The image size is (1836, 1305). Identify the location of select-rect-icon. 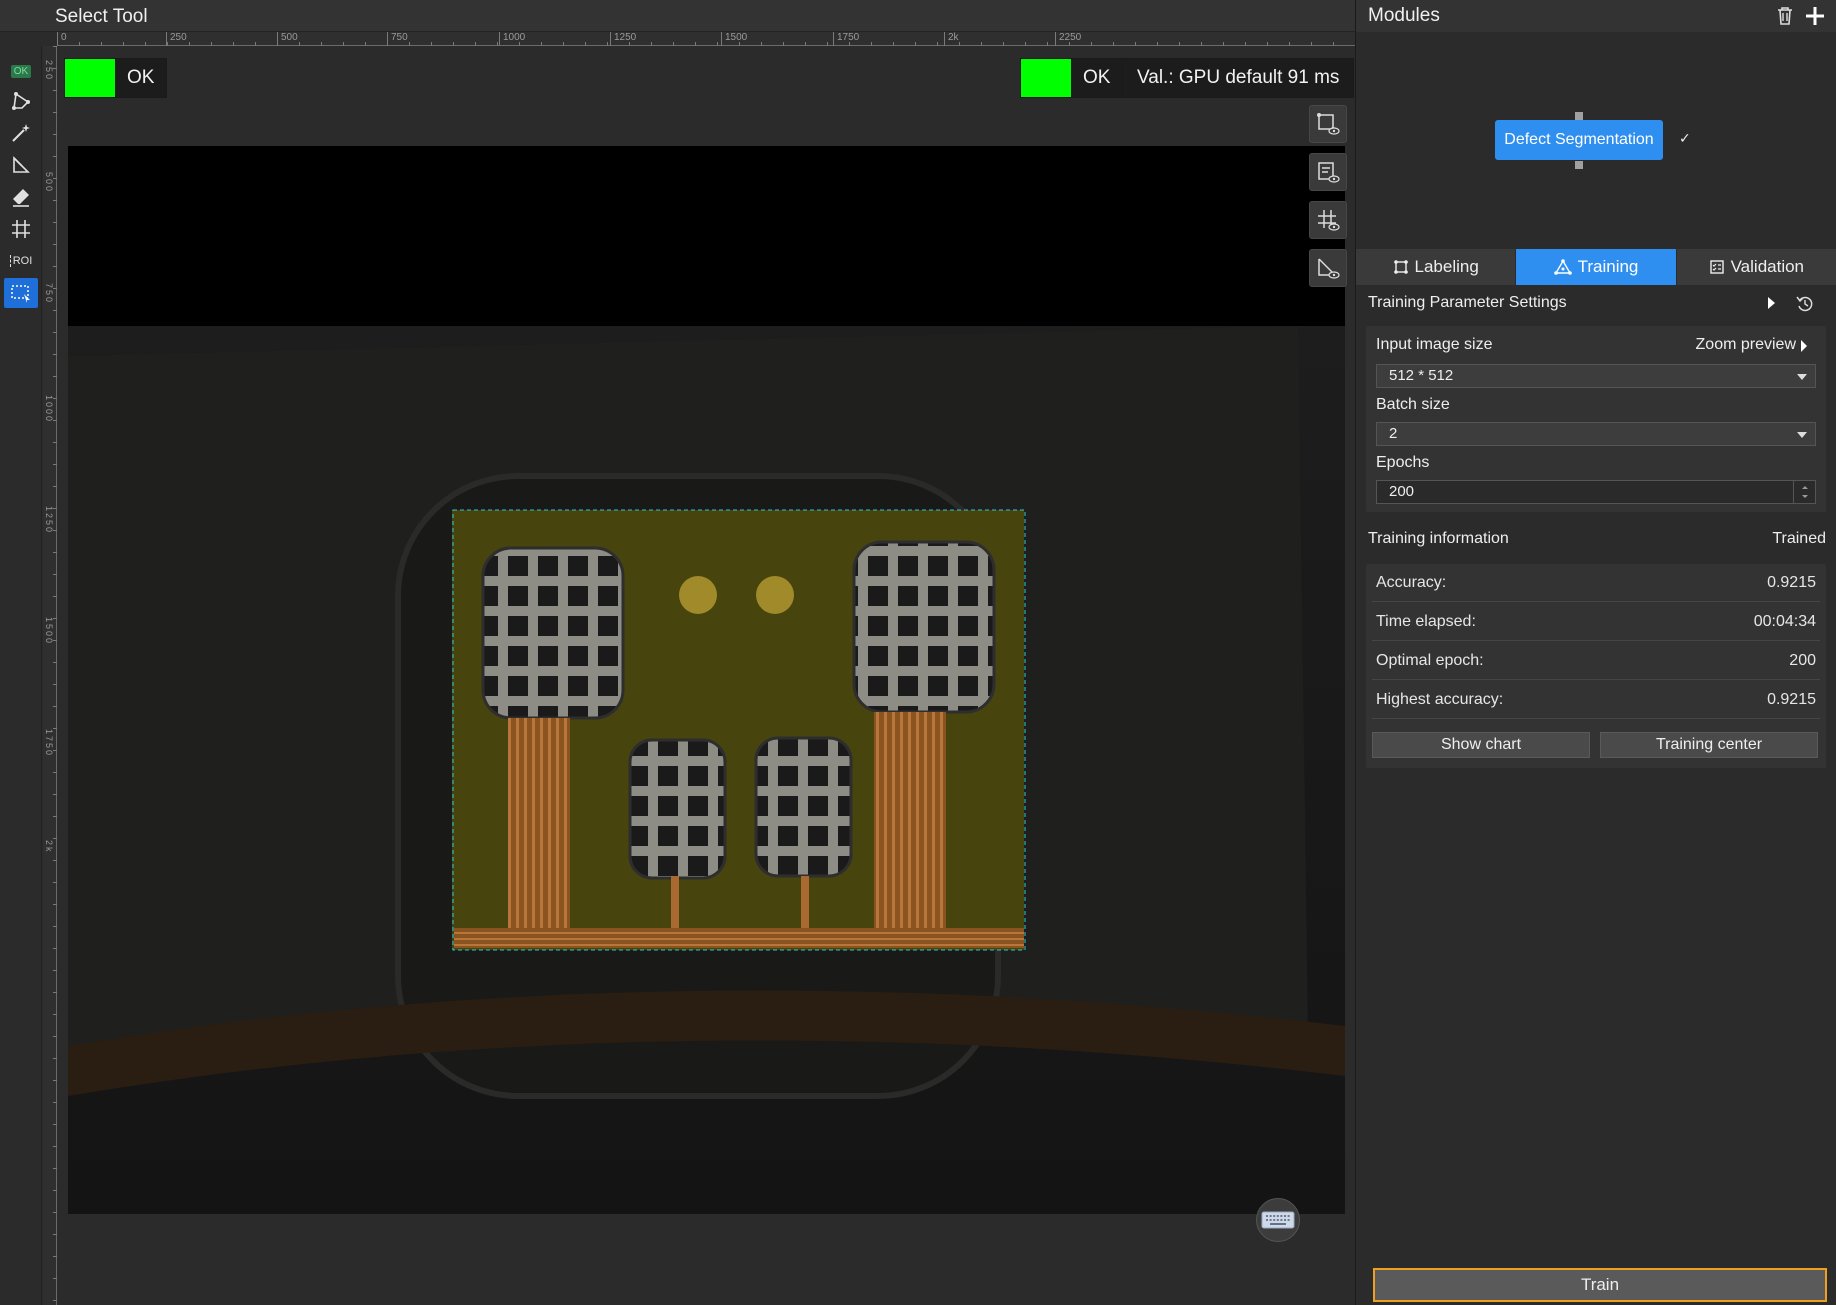
(21, 293).